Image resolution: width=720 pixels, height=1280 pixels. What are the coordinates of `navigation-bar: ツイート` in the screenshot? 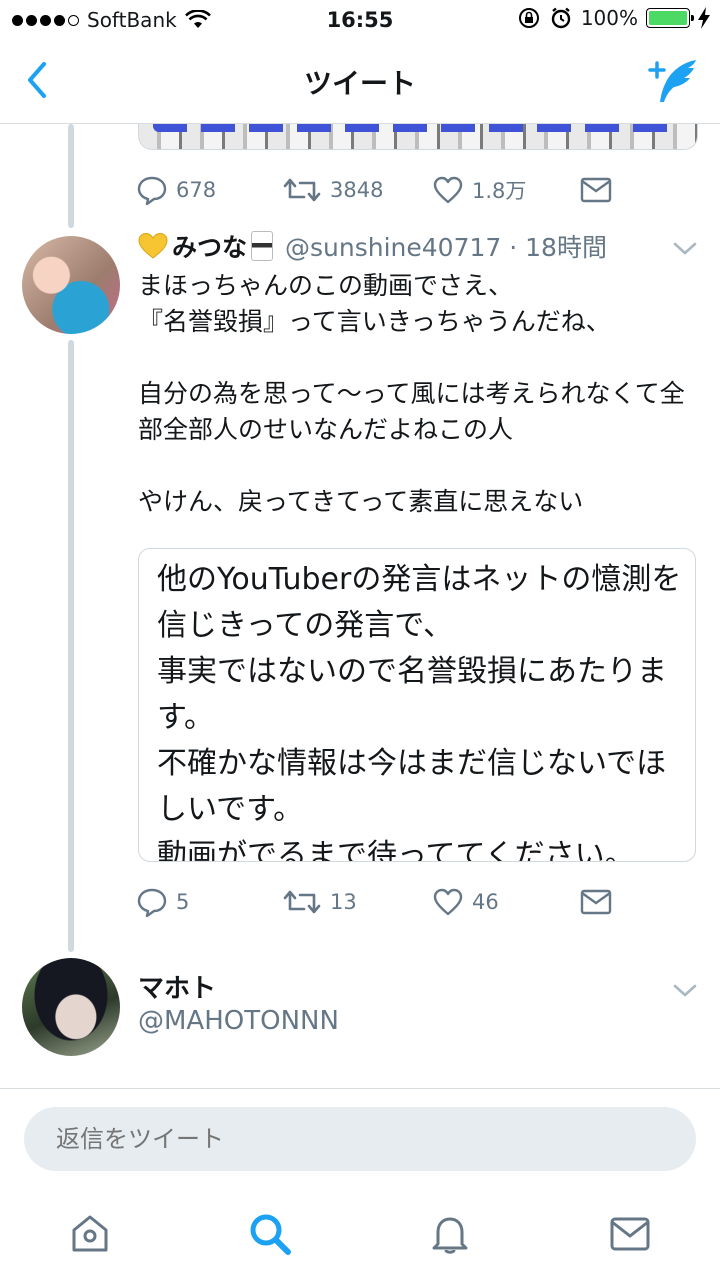 It's located at (360, 82).